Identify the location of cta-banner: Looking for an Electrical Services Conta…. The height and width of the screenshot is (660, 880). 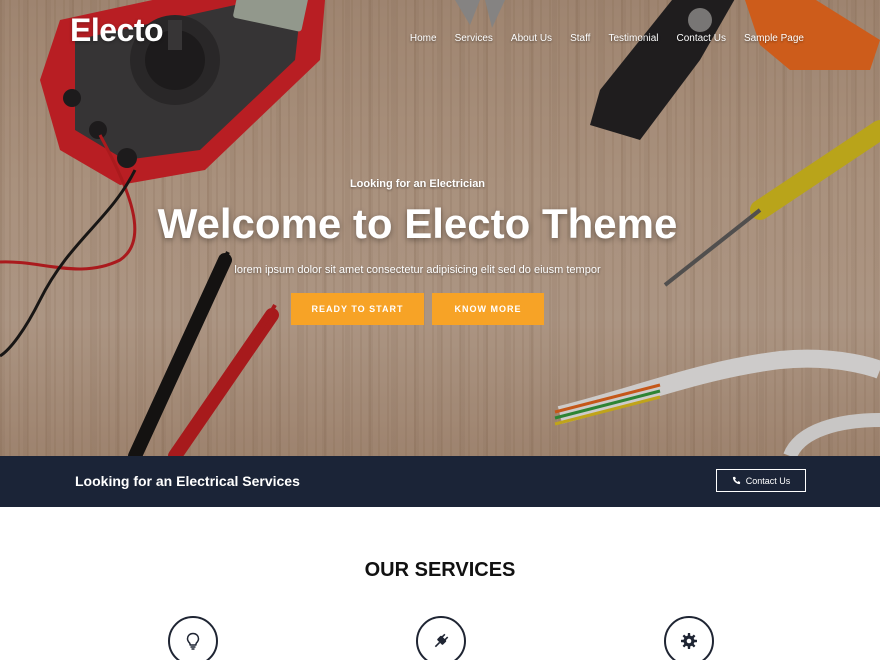
(440, 481).